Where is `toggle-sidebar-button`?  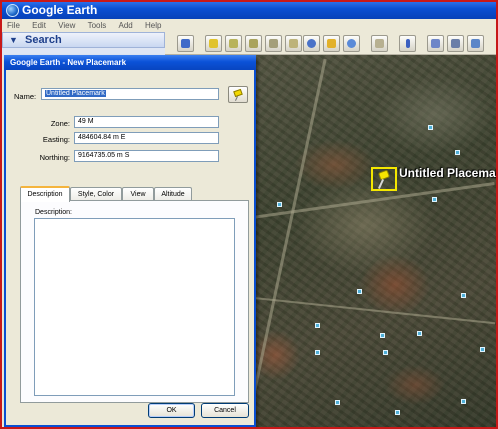
toggle-sidebar-button is located at coordinates (185, 43).